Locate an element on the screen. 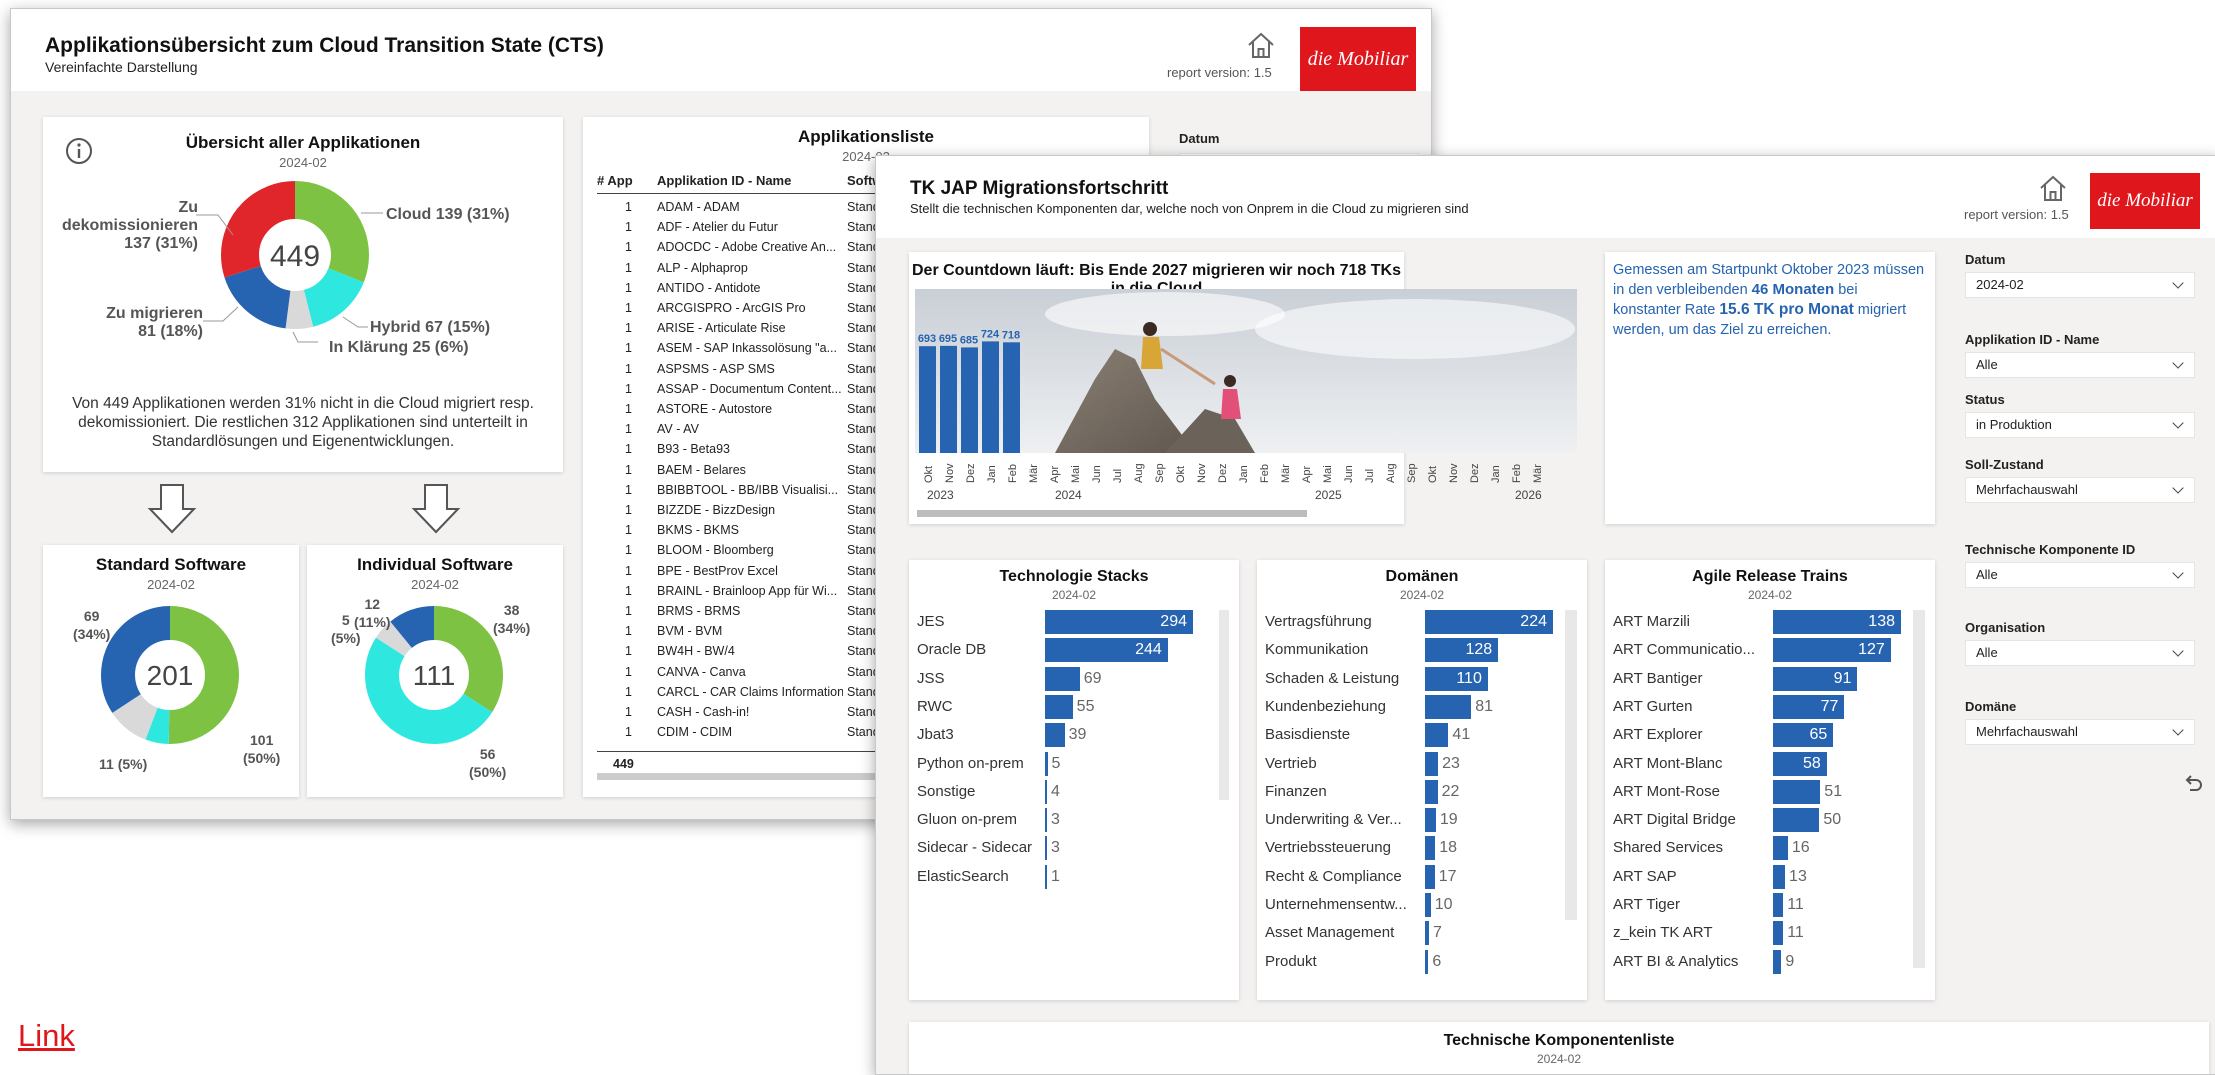  month-tick-label: Dez is located at coordinates (971, 473).